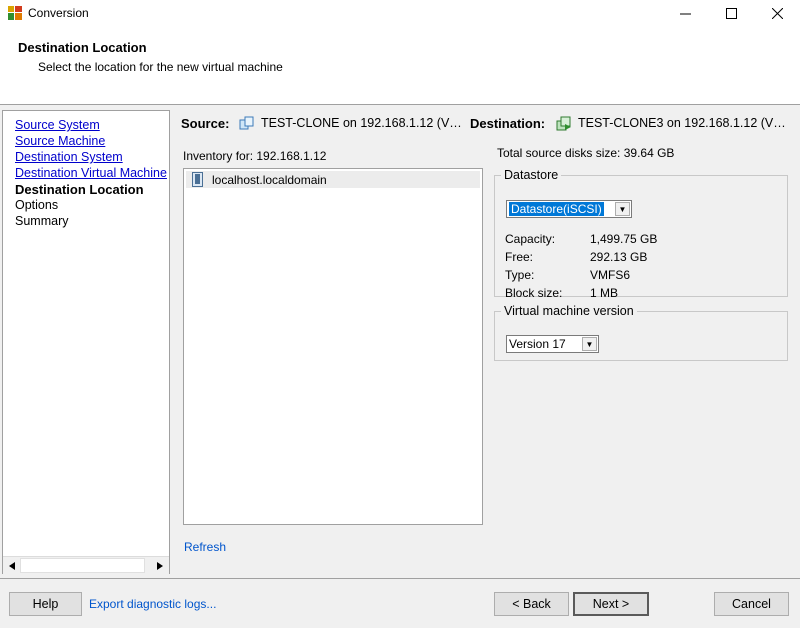 The width and height of the screenshot is (800, 628). What do you see at coordinates (563, 123) in the screenshot?
I see `destination-vm-icon` at bounding box center [563, 123].